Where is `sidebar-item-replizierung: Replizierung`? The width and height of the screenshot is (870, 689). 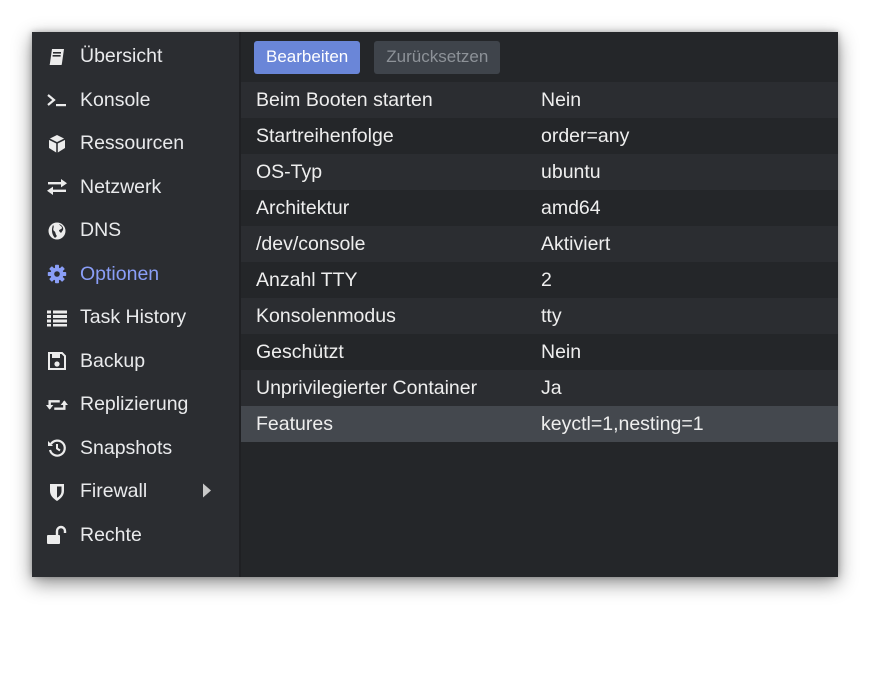
sidebar-item-replizierung: Replizierung is located at coordinates (135, 405).